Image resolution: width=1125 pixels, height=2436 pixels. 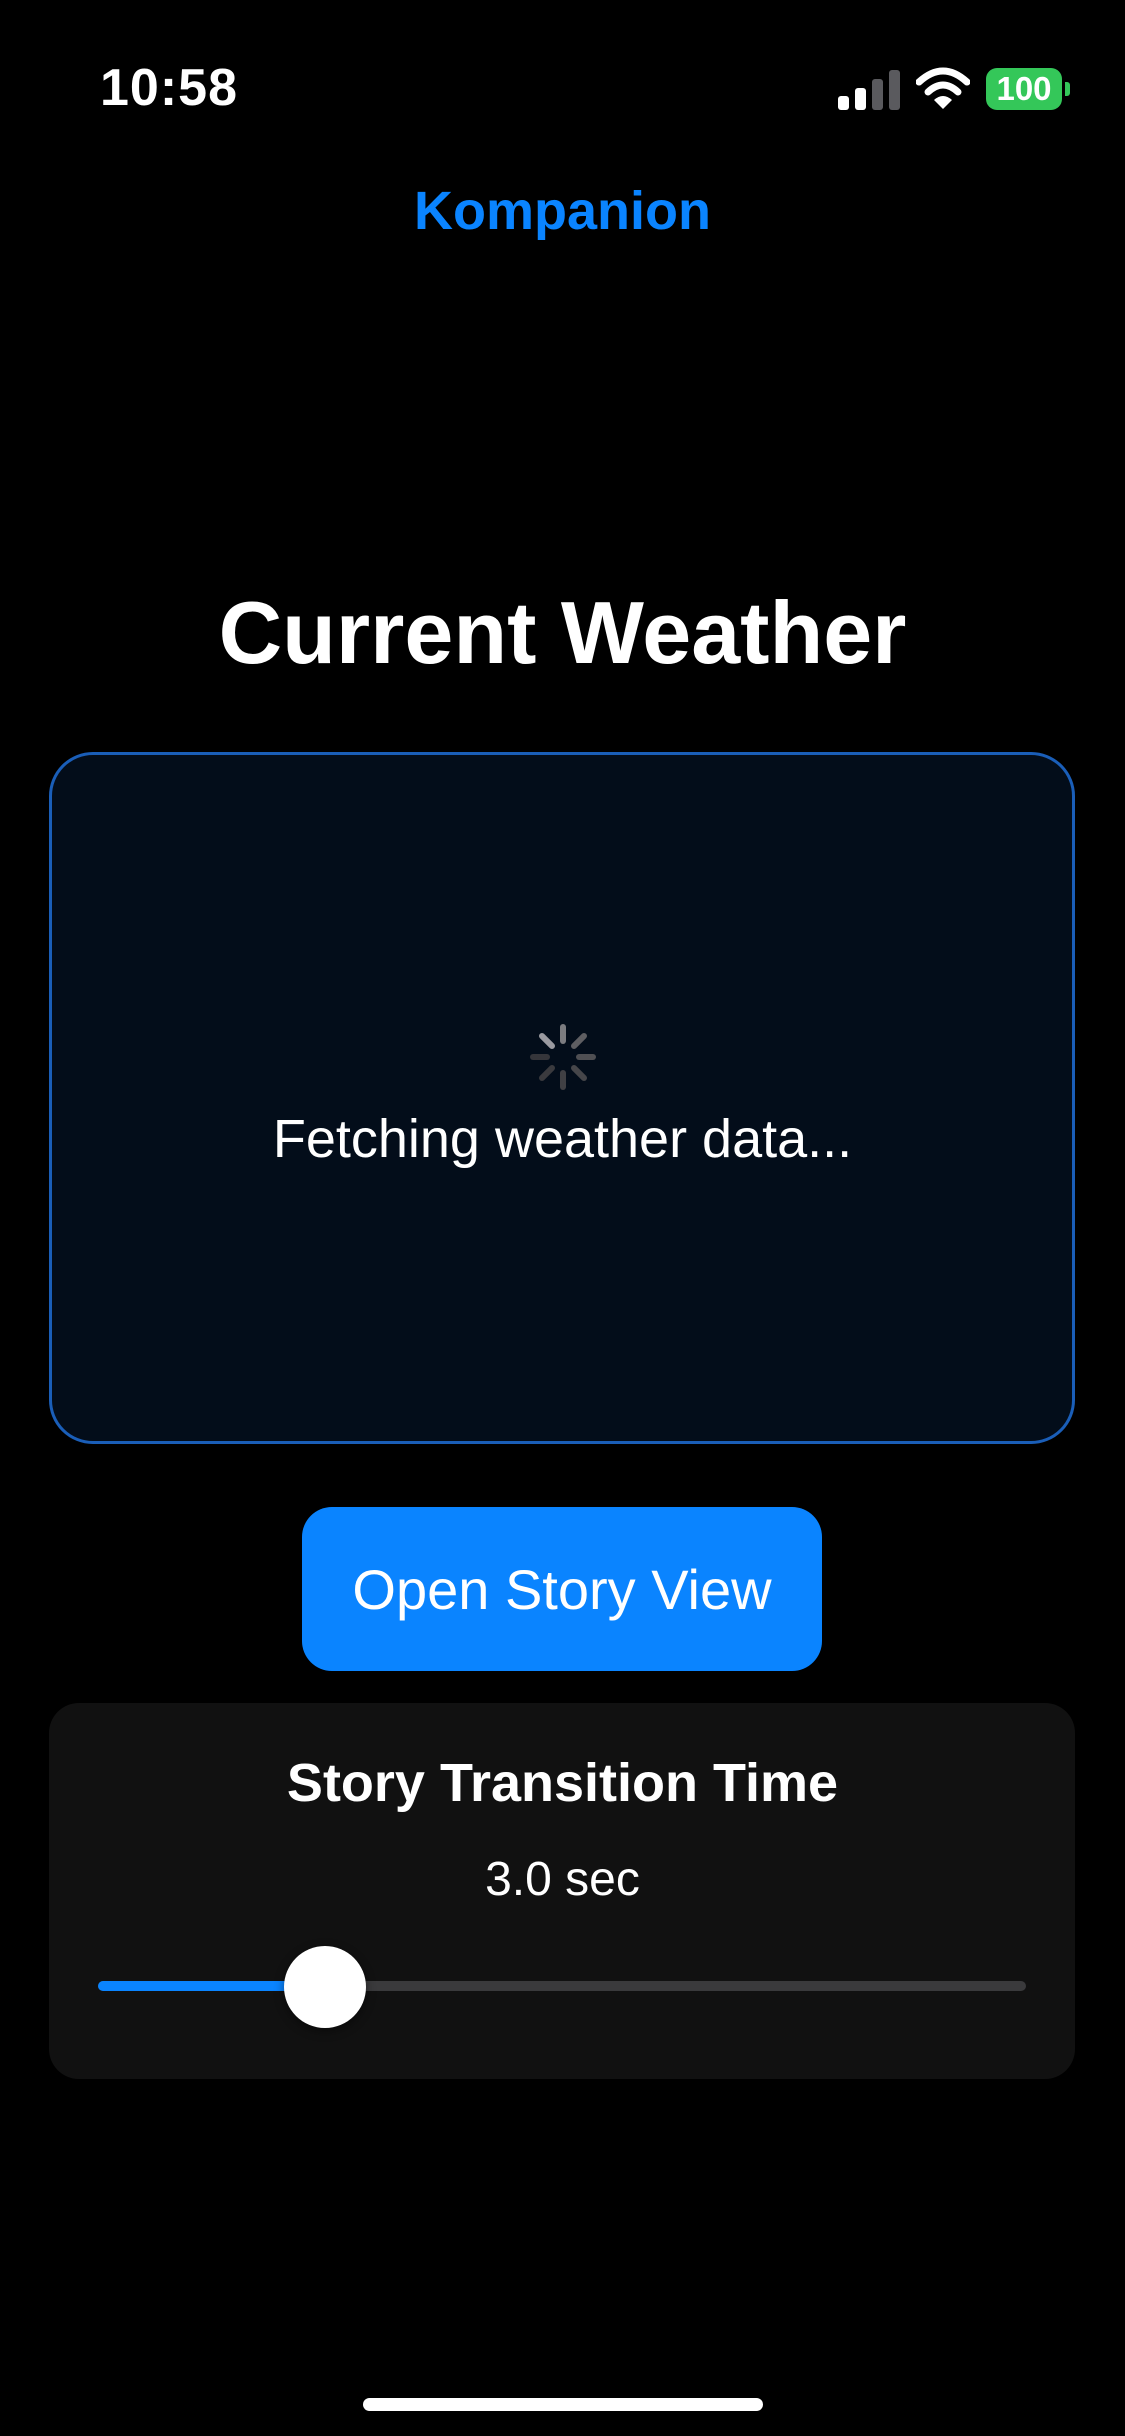 What do you see at coordinates (325, 1987) in the screenshot?
I see `slider-thumb` at bounding box center [325, 1987].